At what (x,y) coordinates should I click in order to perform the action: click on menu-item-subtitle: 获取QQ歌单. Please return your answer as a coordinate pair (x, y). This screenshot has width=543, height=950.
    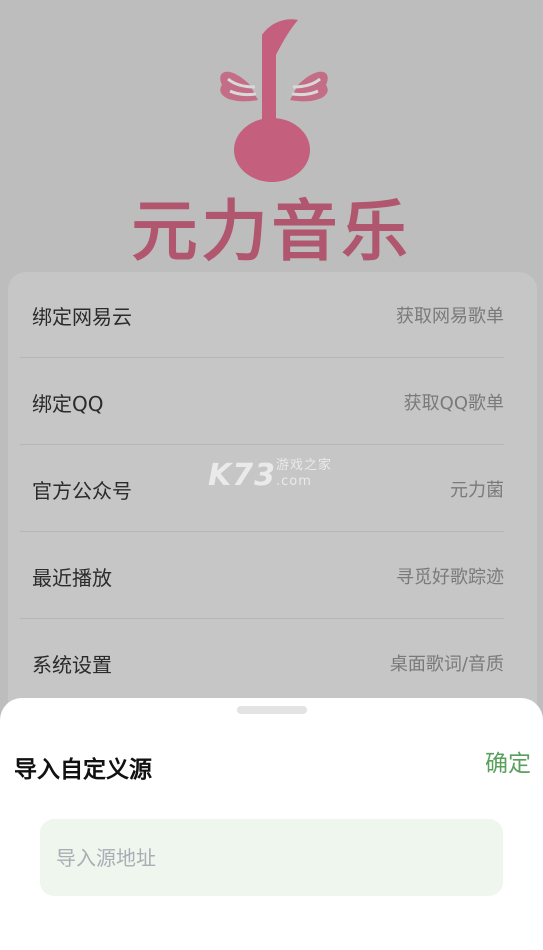
    Looking at the image, I should click on (453, 403).